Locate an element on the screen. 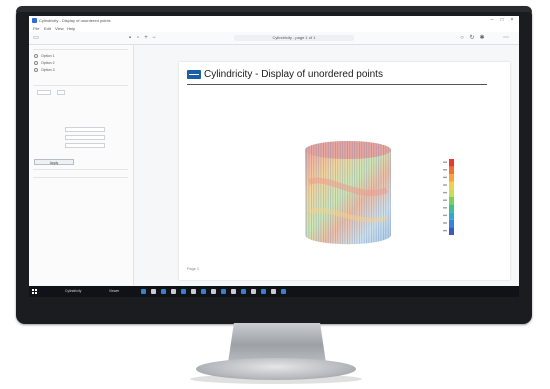 This screenshot has height=389, width=550. taskbar: Cylindricity Viewer is located at coordinates (274, 291).